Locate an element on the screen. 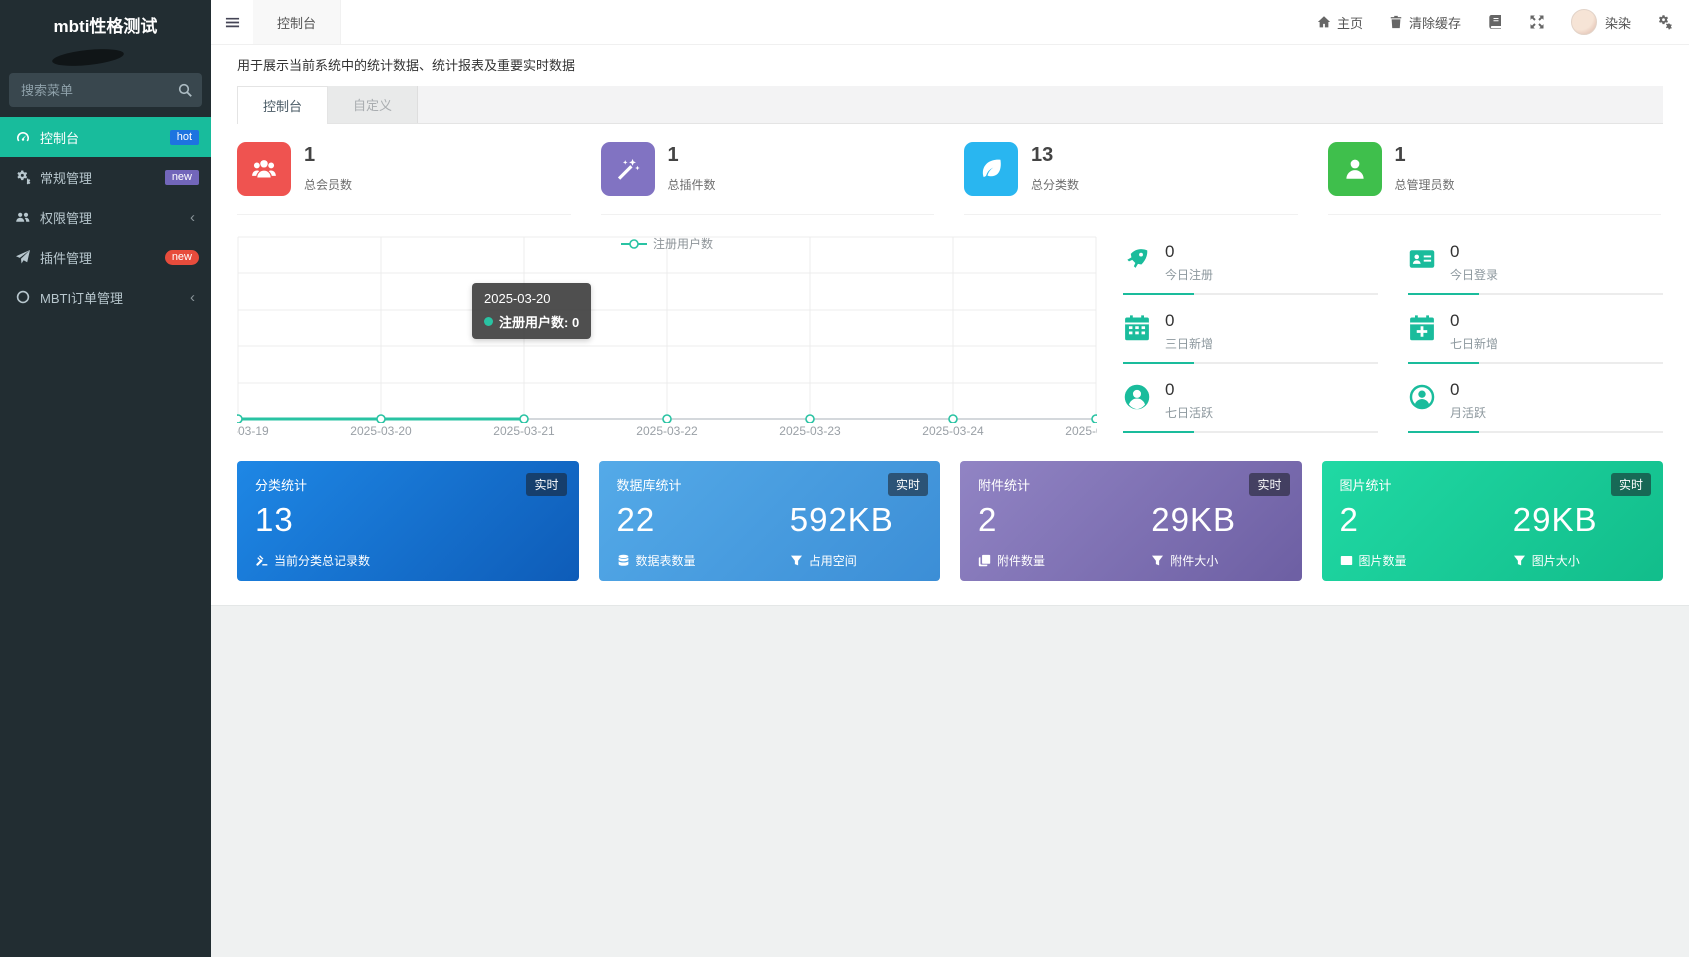  card-secondary-label: 占用空间 is located at coordinates (823, 560).